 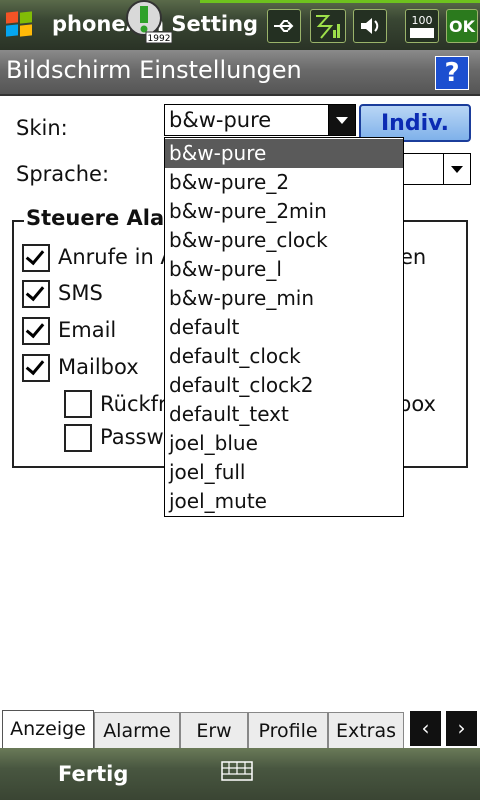 I want to click on ok-button: OK, so click(x=462, y=26).